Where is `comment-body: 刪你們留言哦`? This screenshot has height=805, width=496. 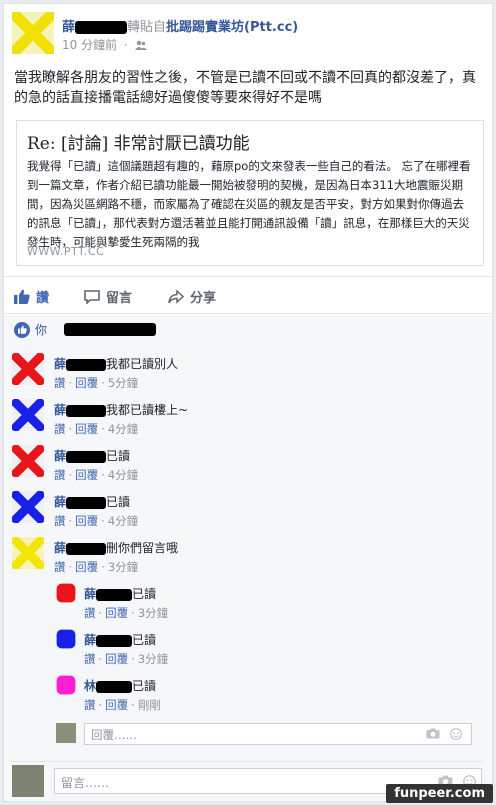
comment-body: 刪你們留言哦 is located at coordinates (142, 548).